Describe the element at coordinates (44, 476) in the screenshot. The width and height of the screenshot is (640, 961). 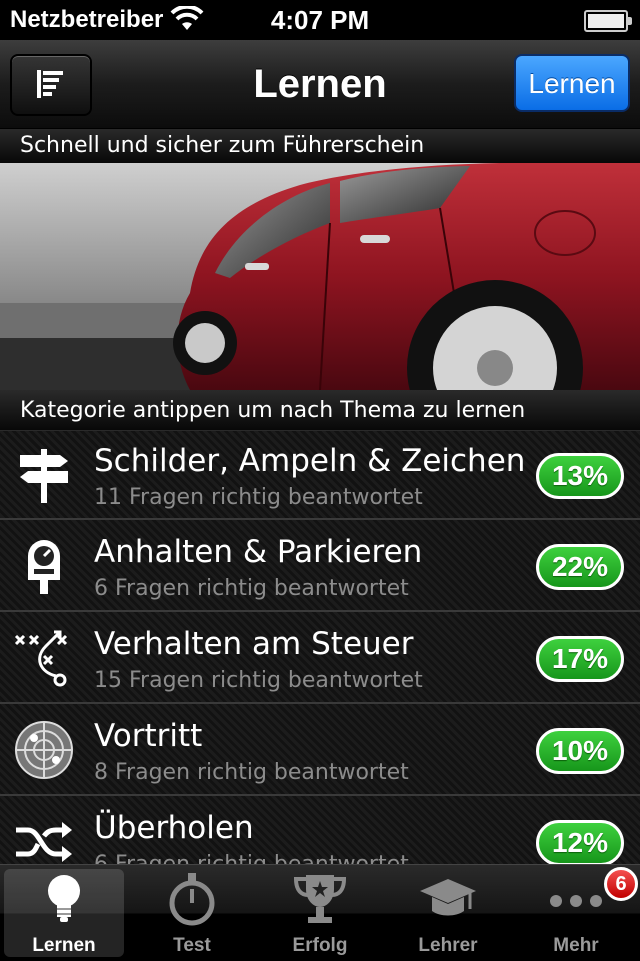
I see `signpost-icon` at that location.